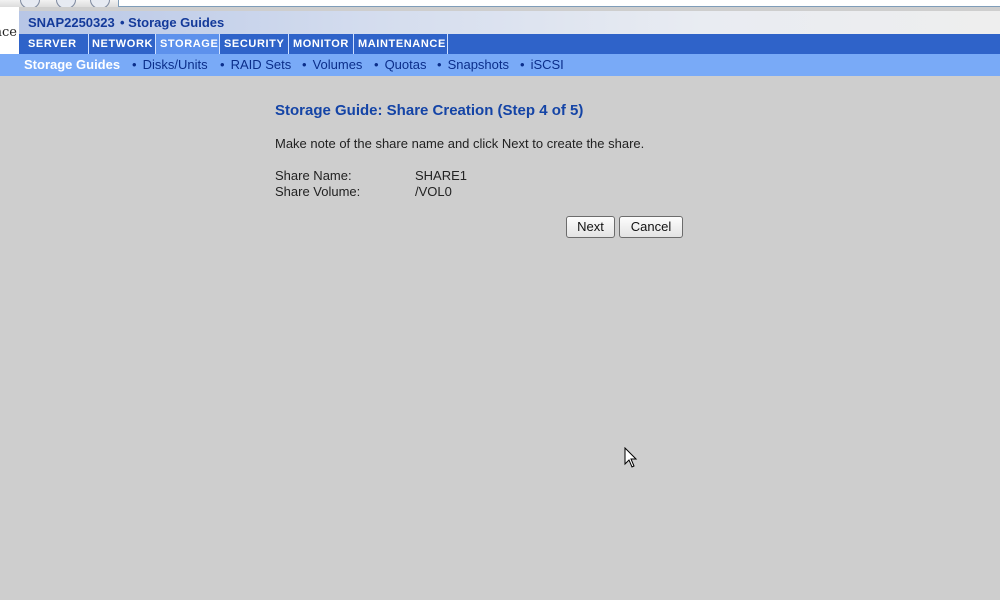 The width and height of the screenshot is (1000, 600). I want to click on subnav-label: Storage Guides, so click(72, 64).